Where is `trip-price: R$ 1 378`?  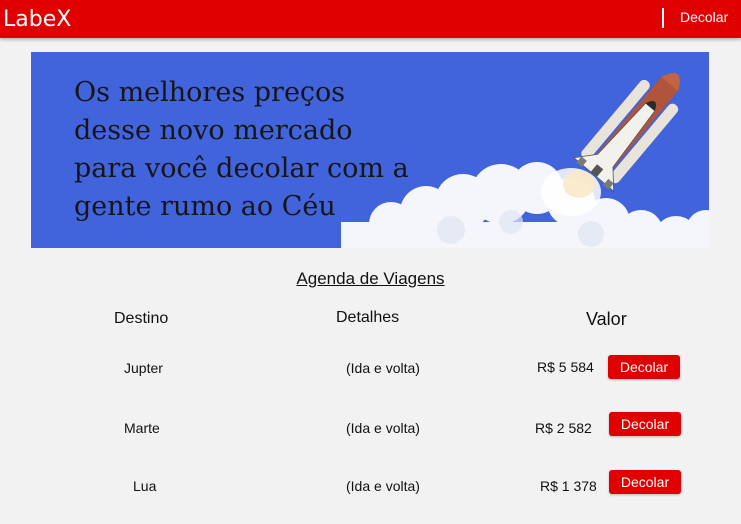
trip-price: R$ 1 378 is located at coordinates (568, 486).